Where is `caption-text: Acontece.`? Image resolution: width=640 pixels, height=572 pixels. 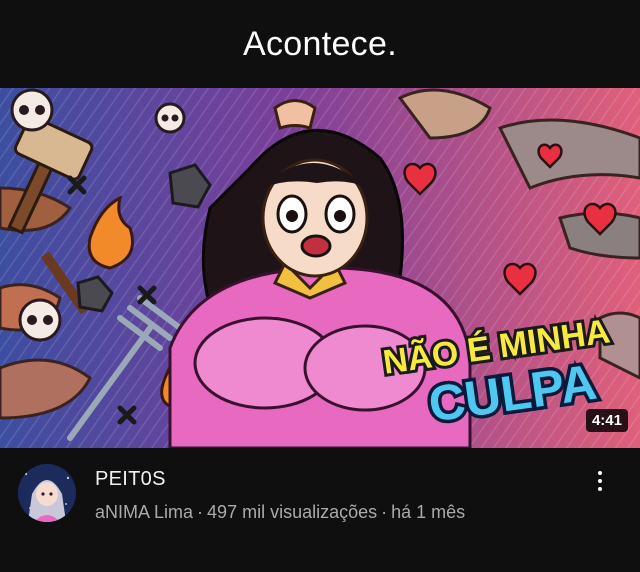
caption-text: Acontece. is located at coordinates (320, 43).